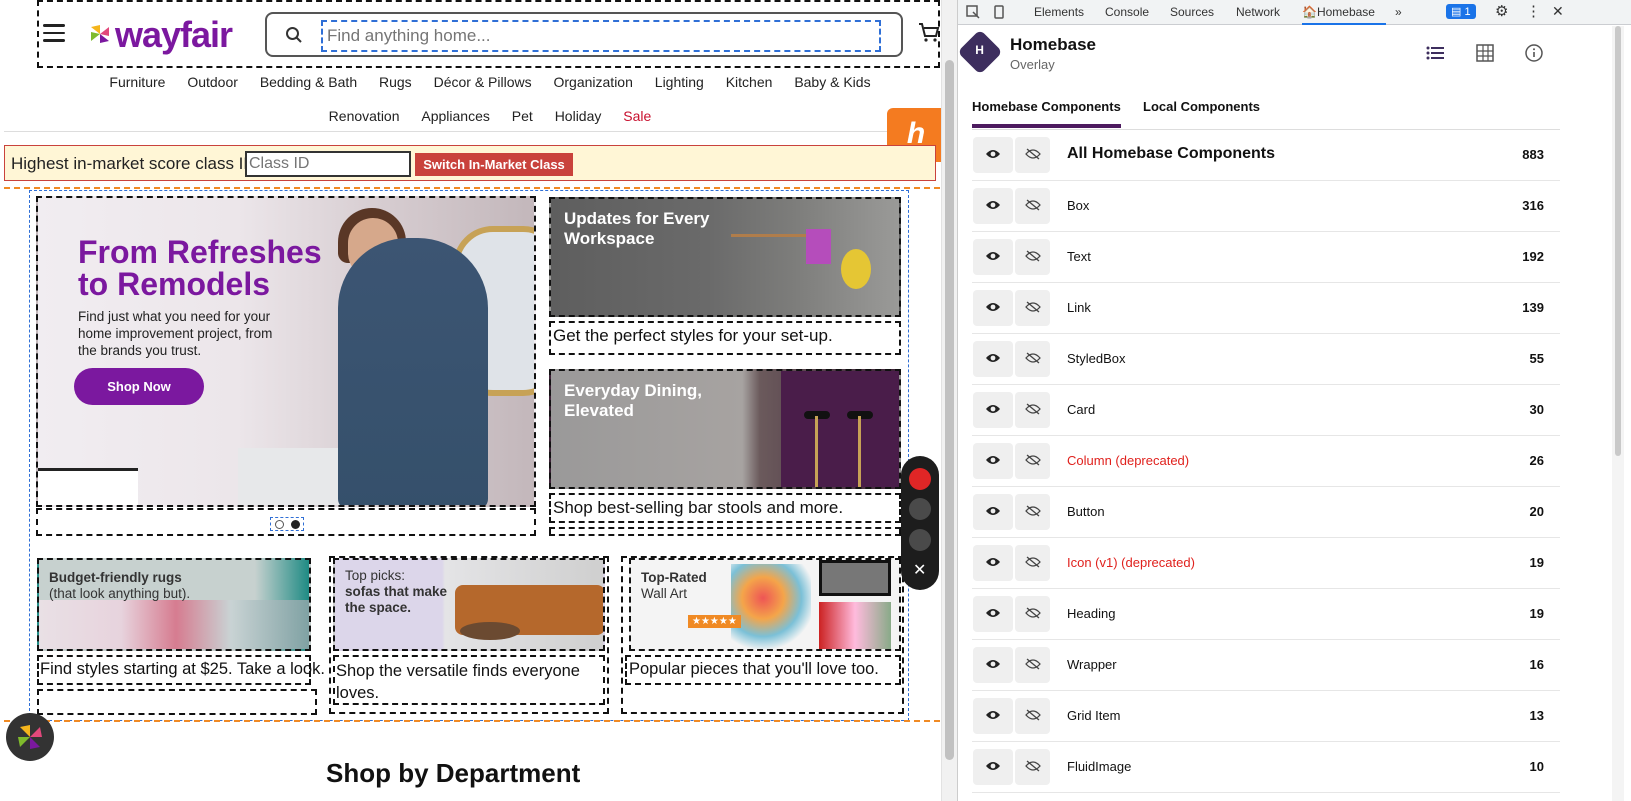 This screenshot has width=1631, height=801. I want to click on search-icon, so click(294, 35).